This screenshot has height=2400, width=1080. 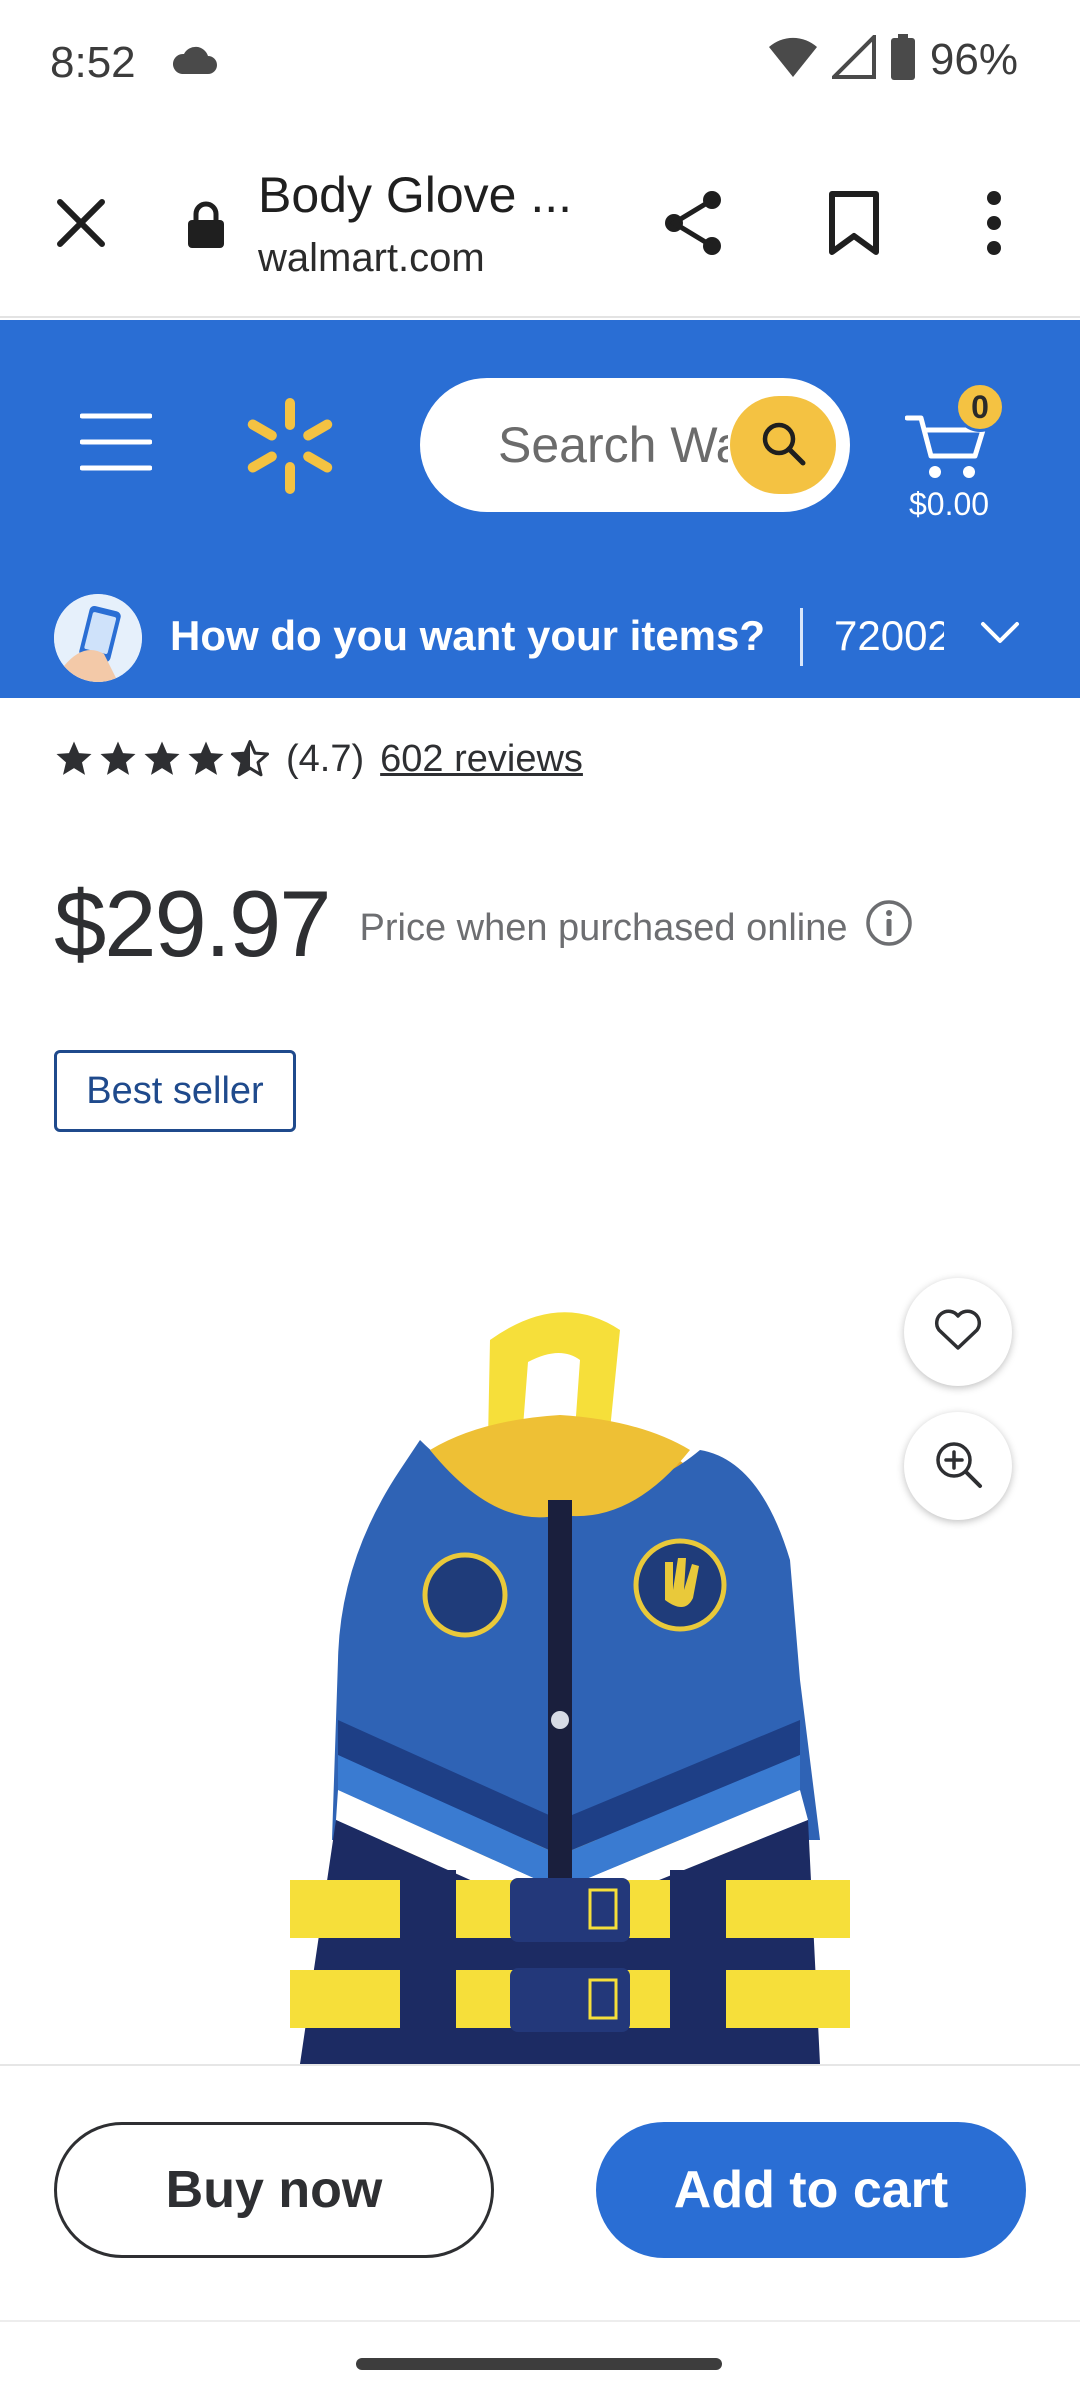 What do you see at coordinates (81, 223) in the screenshot?
I see `close-icon` at bounding box center [81, 223].